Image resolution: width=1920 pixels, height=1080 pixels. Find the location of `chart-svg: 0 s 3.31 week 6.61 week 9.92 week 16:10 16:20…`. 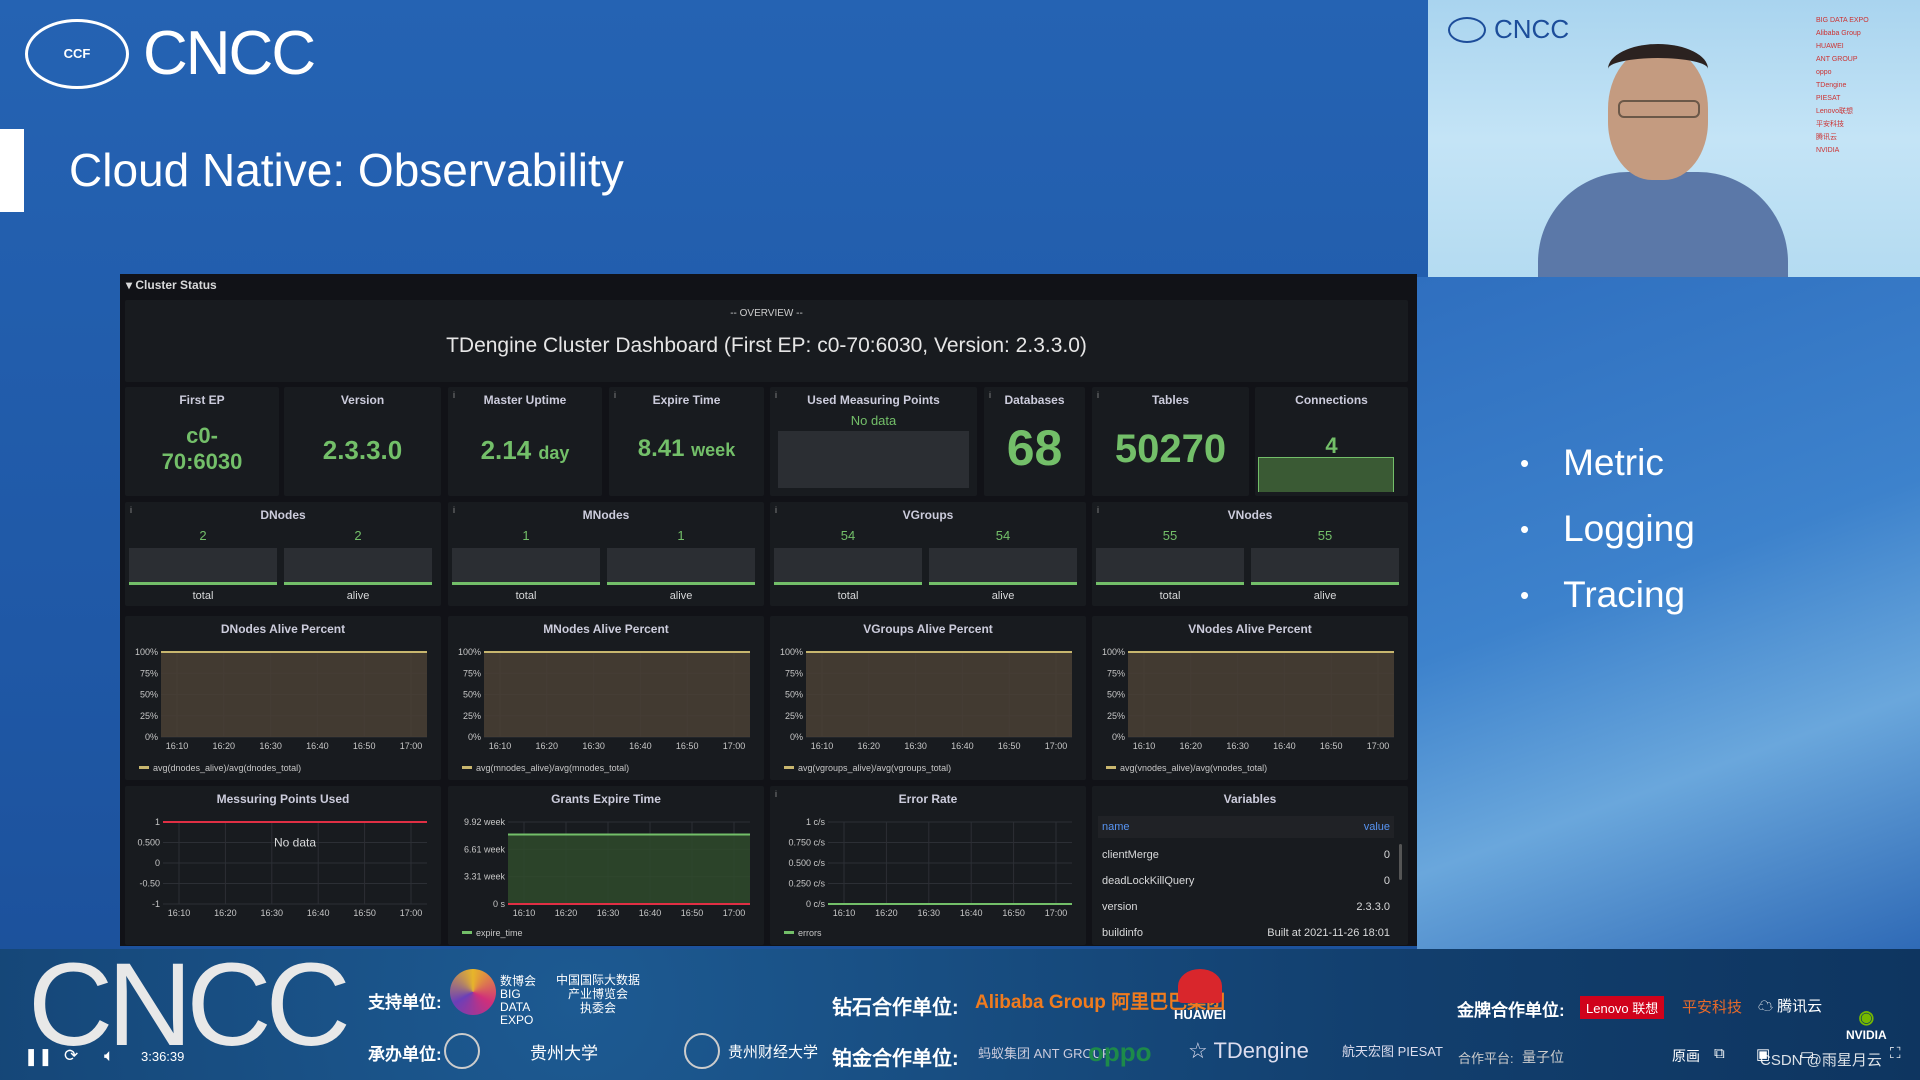

chart-svg: 0 s 3.31 week 6.61 week 9.92 week 16:10 16:20… is located at coordinates (606, 877).